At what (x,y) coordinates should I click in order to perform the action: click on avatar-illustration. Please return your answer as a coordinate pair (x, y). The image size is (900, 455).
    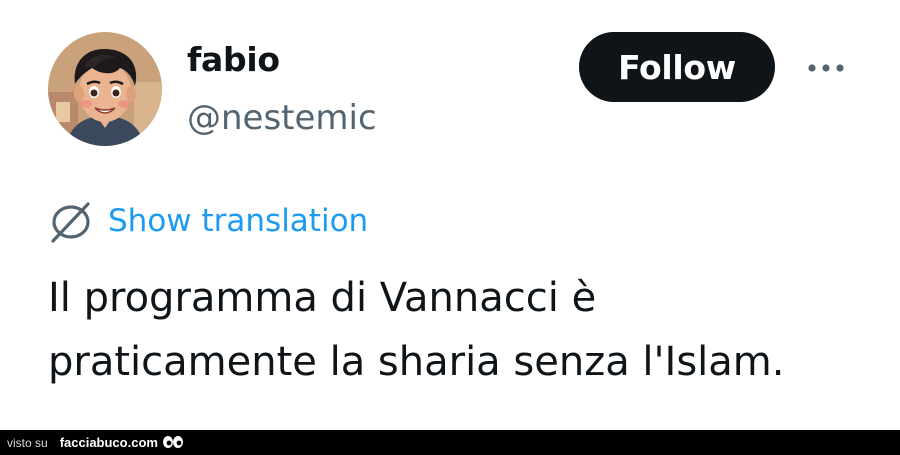
    Looking at the image, I should click on (105, 89).